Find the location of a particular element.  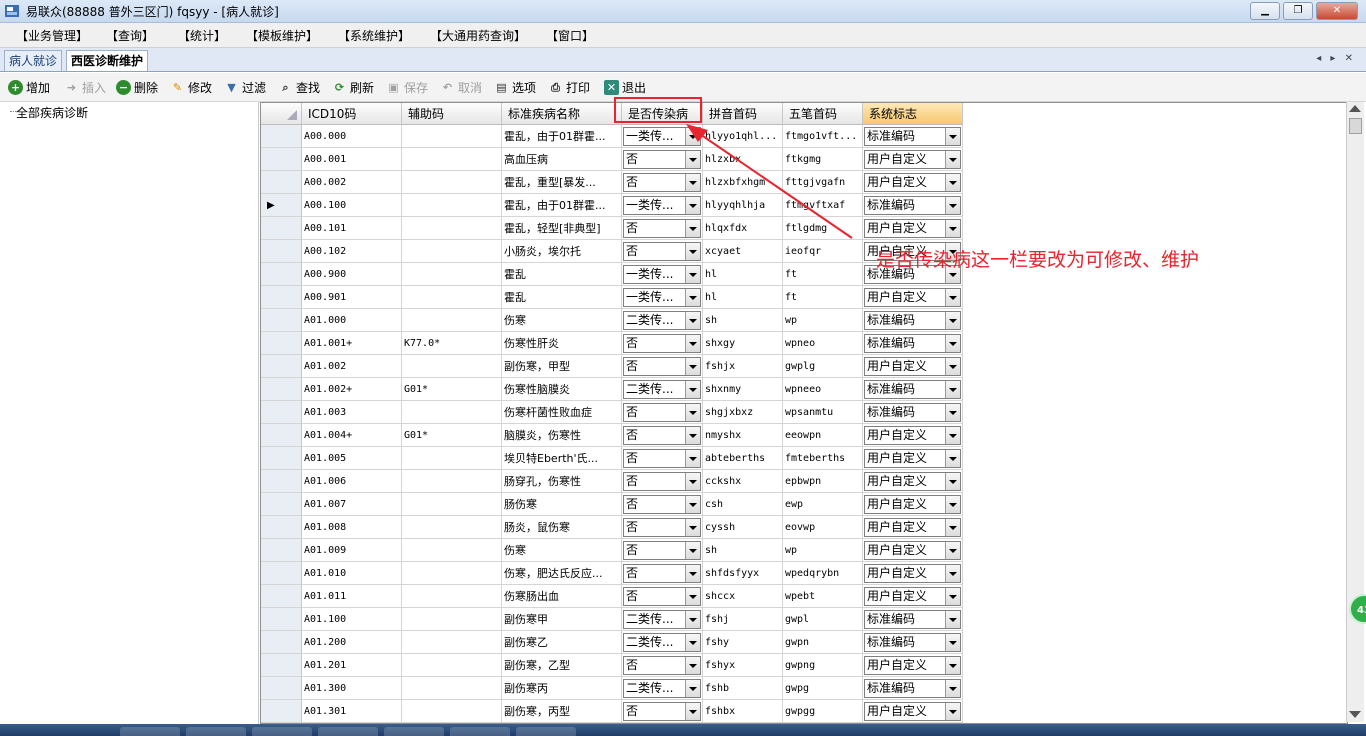

cell-disease-name: 伤寒肠出血 is located at coordinates (562, 596).